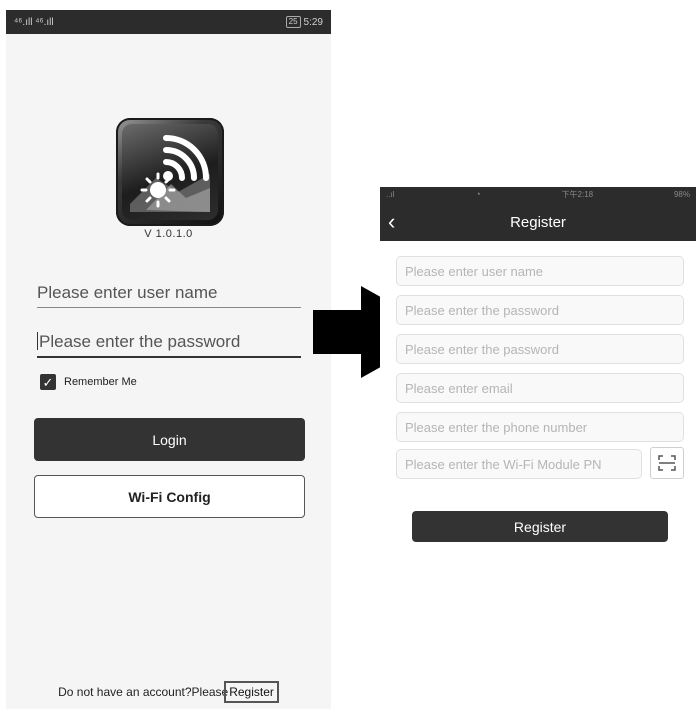  Describe the element at coordinates (478, 194) in the screenshot. I see `wifi-icon: ◔` at that location.